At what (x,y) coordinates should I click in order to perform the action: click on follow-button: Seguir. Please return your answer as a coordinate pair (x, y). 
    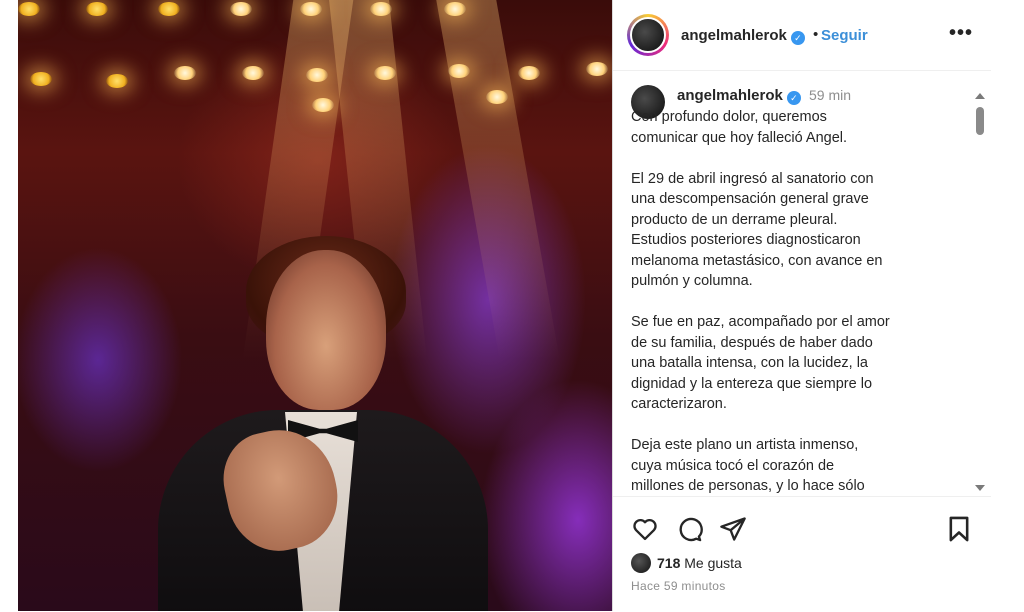
    Looking at the image, I should click on (844, 35).